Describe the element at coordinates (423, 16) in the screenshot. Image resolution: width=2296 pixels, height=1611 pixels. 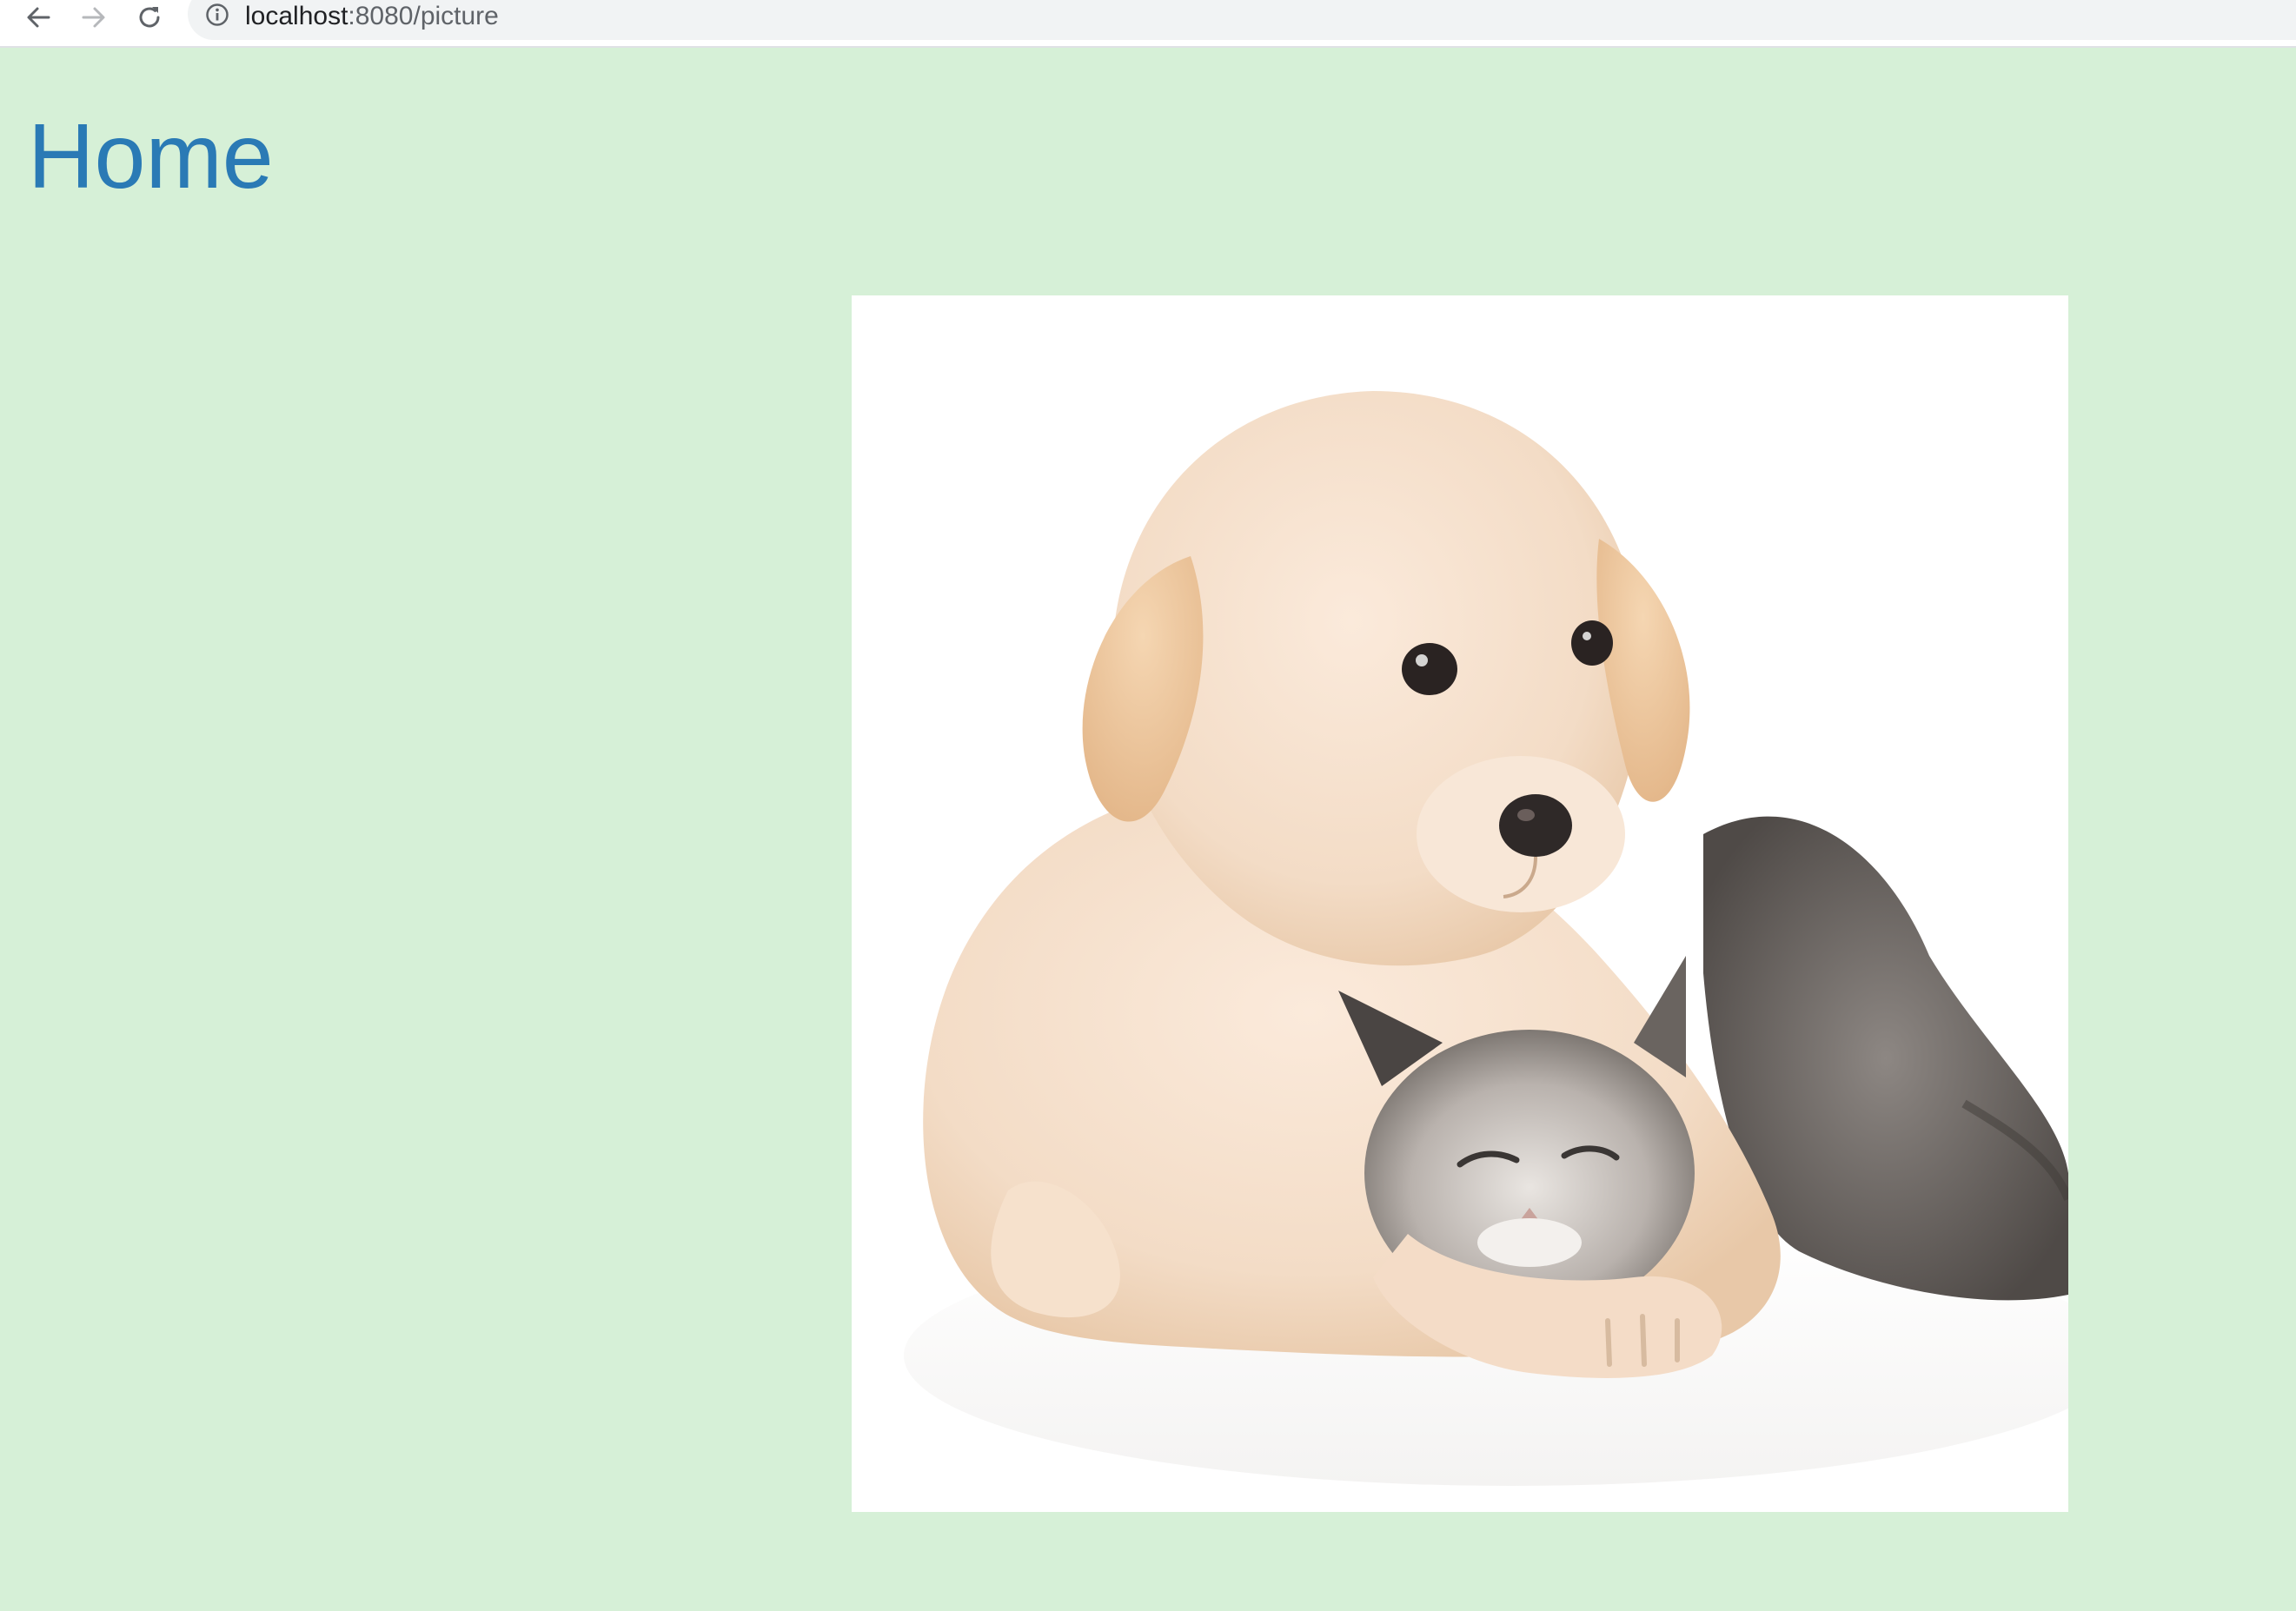
I see `url-path: :8080/picture` at that location.